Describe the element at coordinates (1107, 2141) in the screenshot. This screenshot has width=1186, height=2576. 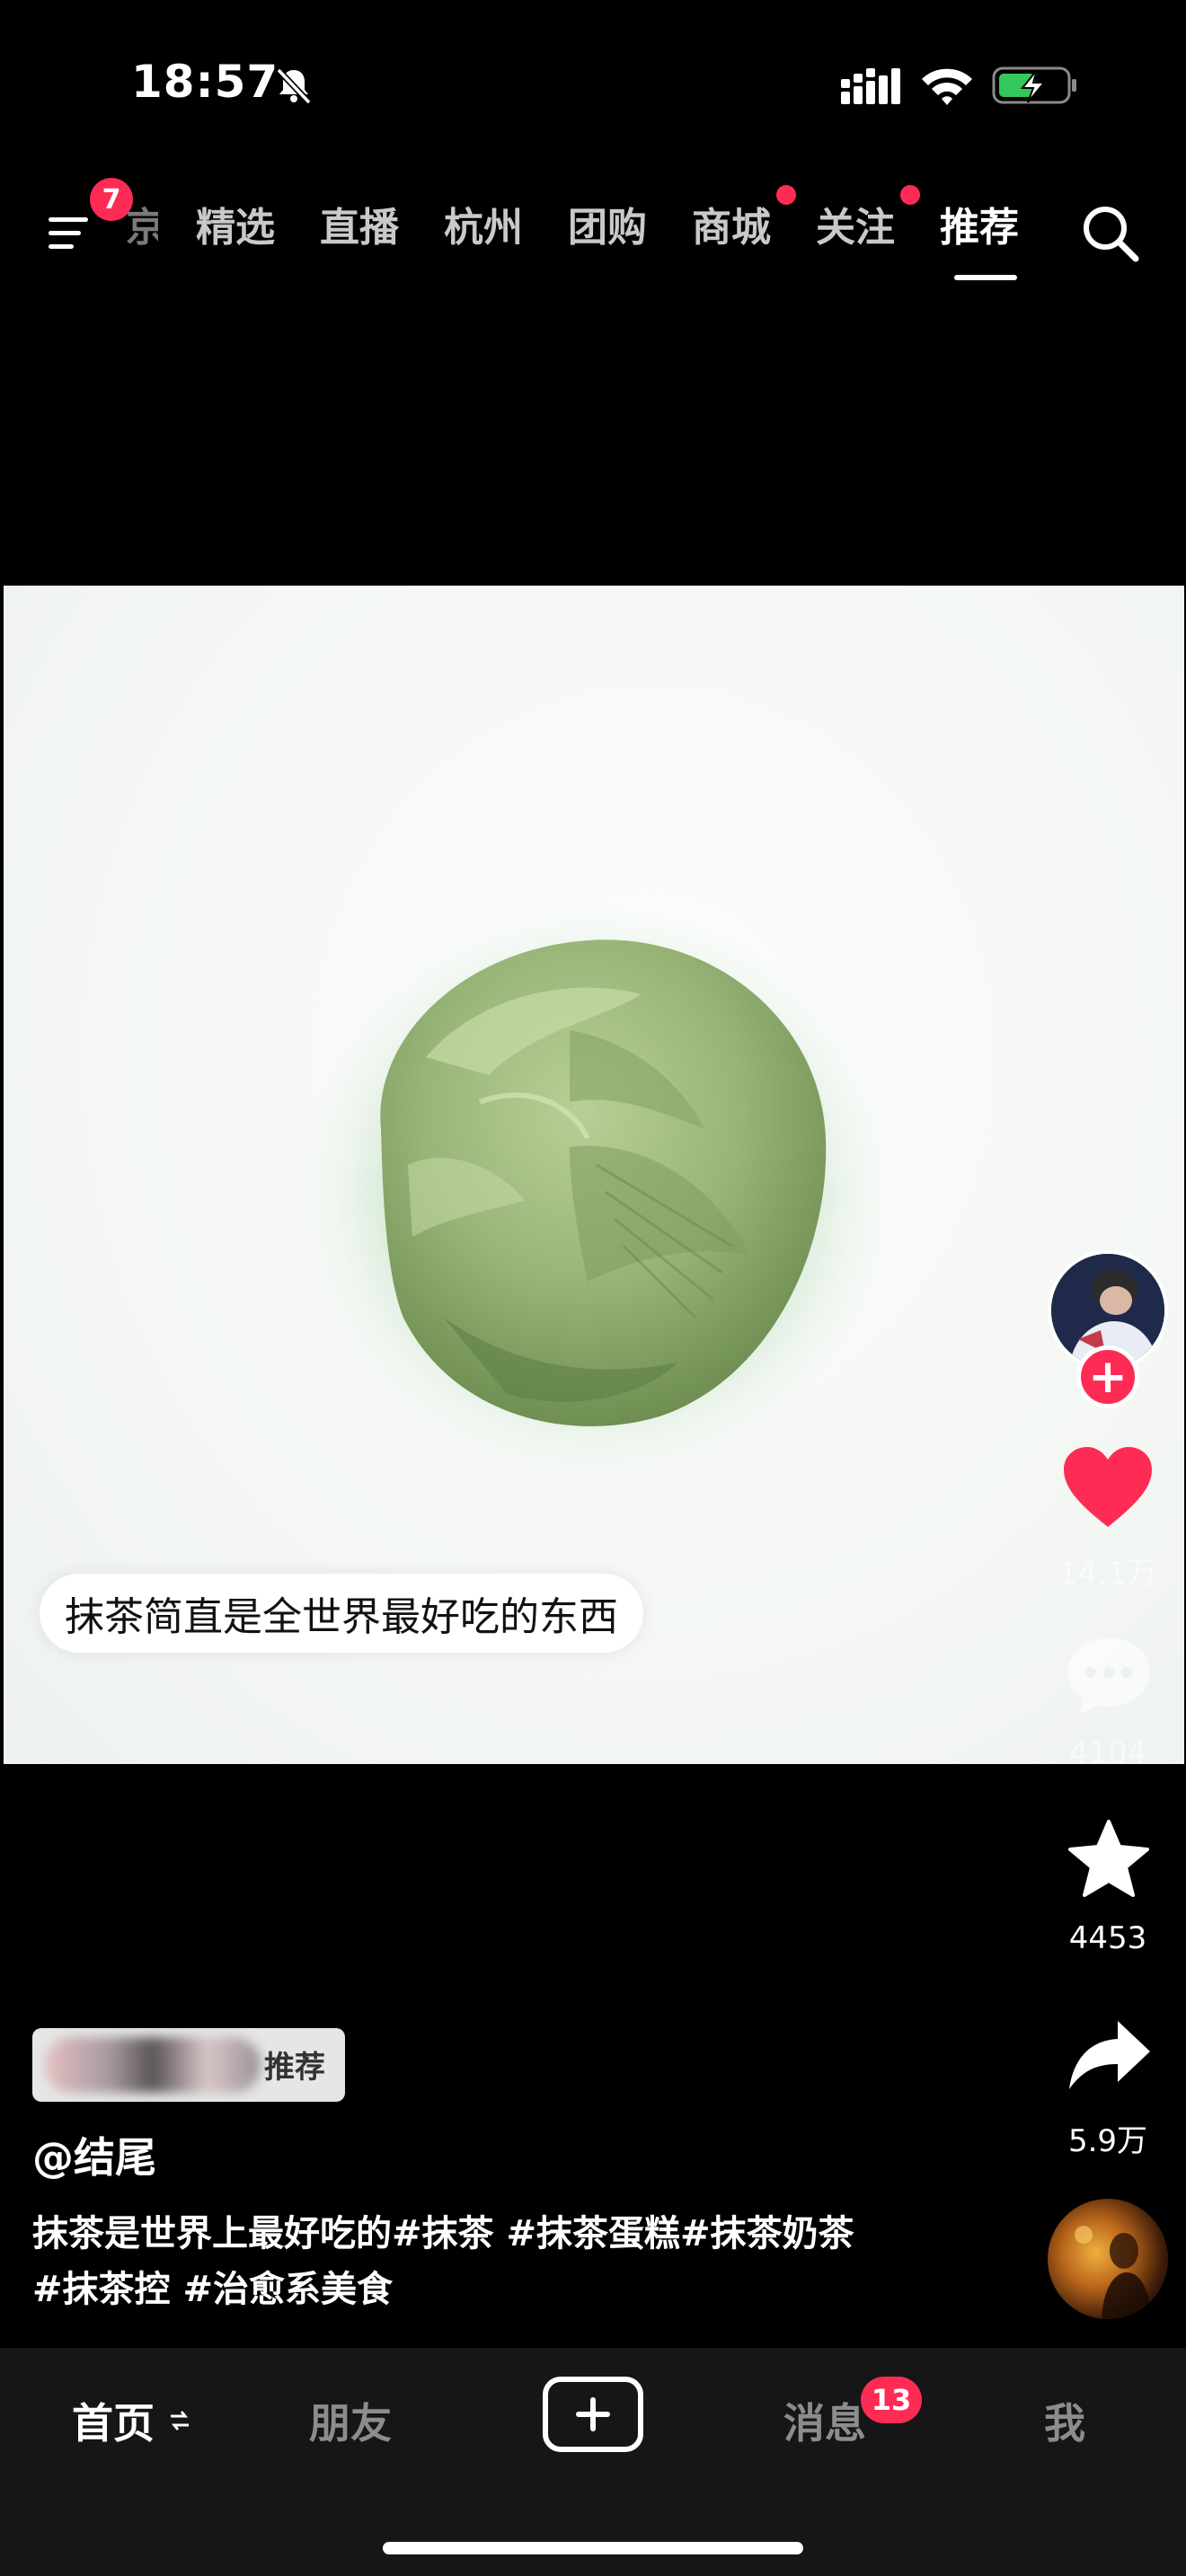
I see `share-count: 5.9万` at that location.